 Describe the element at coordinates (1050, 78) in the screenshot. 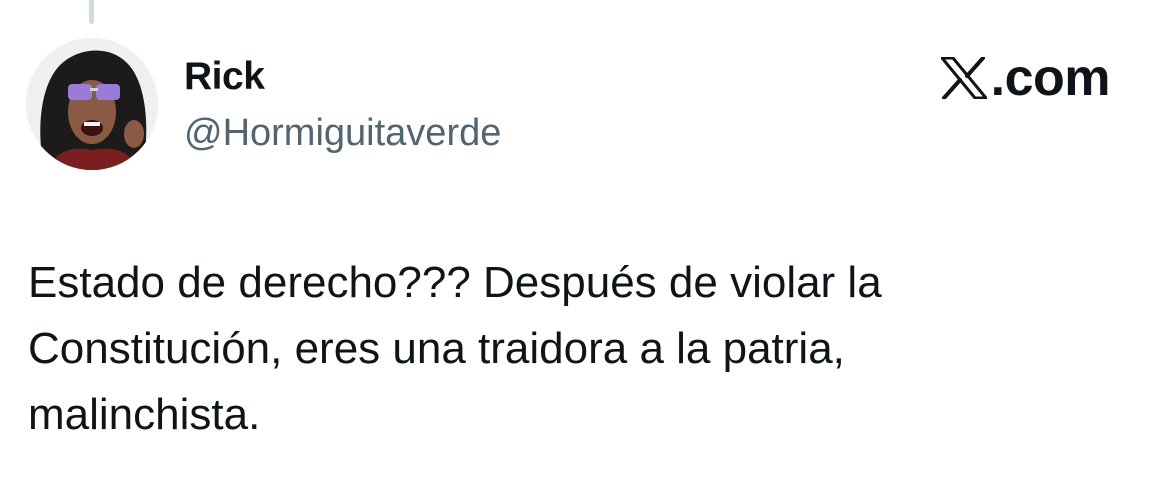

I see `brand-domain-text: .com` at that location.